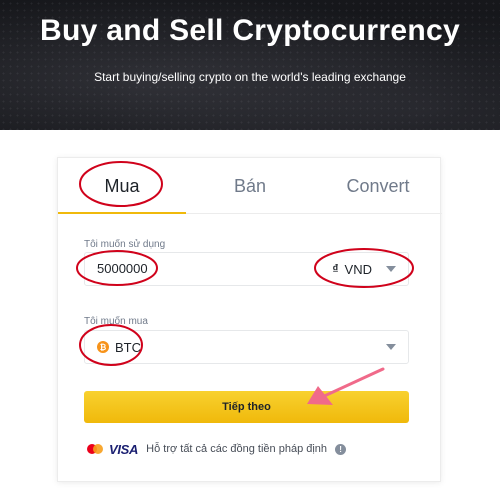  Describe the element at coordinates (172, 269) in the screenshot. I see `spend-amount-input` at that location.